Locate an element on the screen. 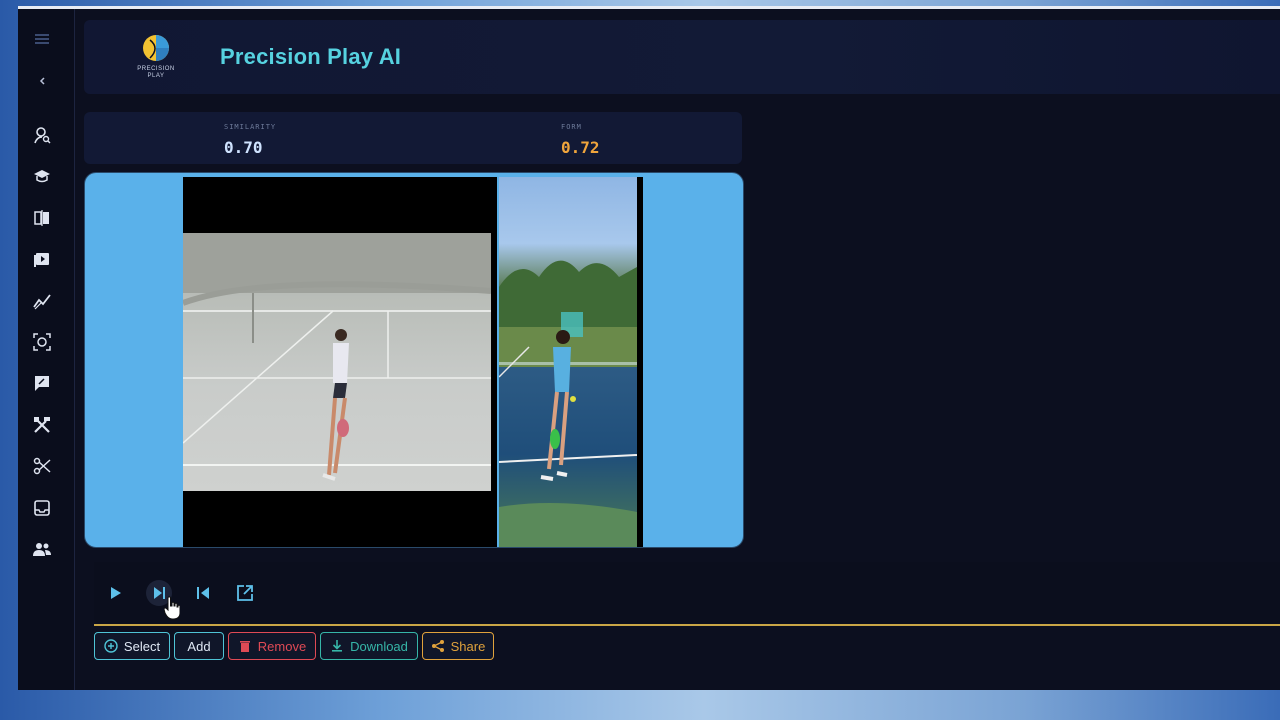 This screenshot has width=1280, height=720. trash-icon is located at coordinates (244, 646).